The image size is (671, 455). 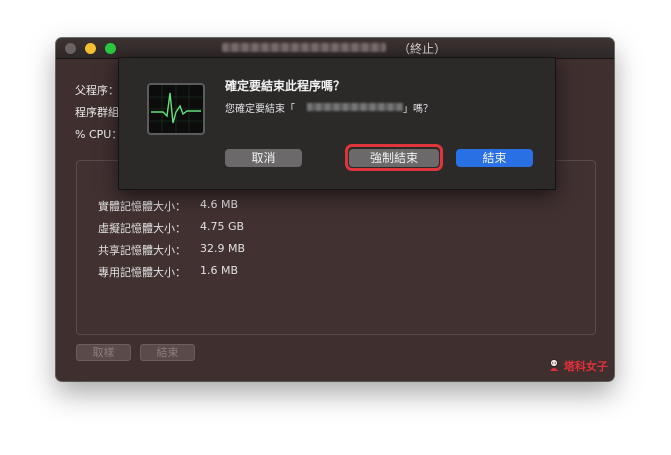 I want to click on mascot-icon, so click(x=554, y=365).